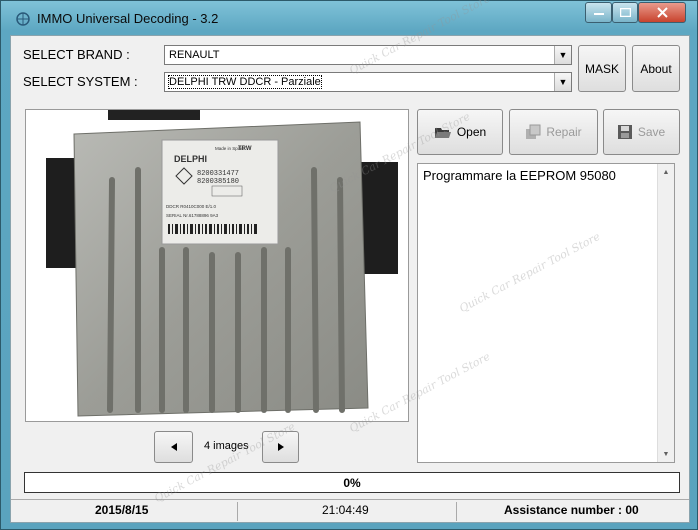 The image size is (698, 530). Describe the element at coordinates (218, 174) in the screenshot. I see `ecu-label-part1: 8200331477` at that location.